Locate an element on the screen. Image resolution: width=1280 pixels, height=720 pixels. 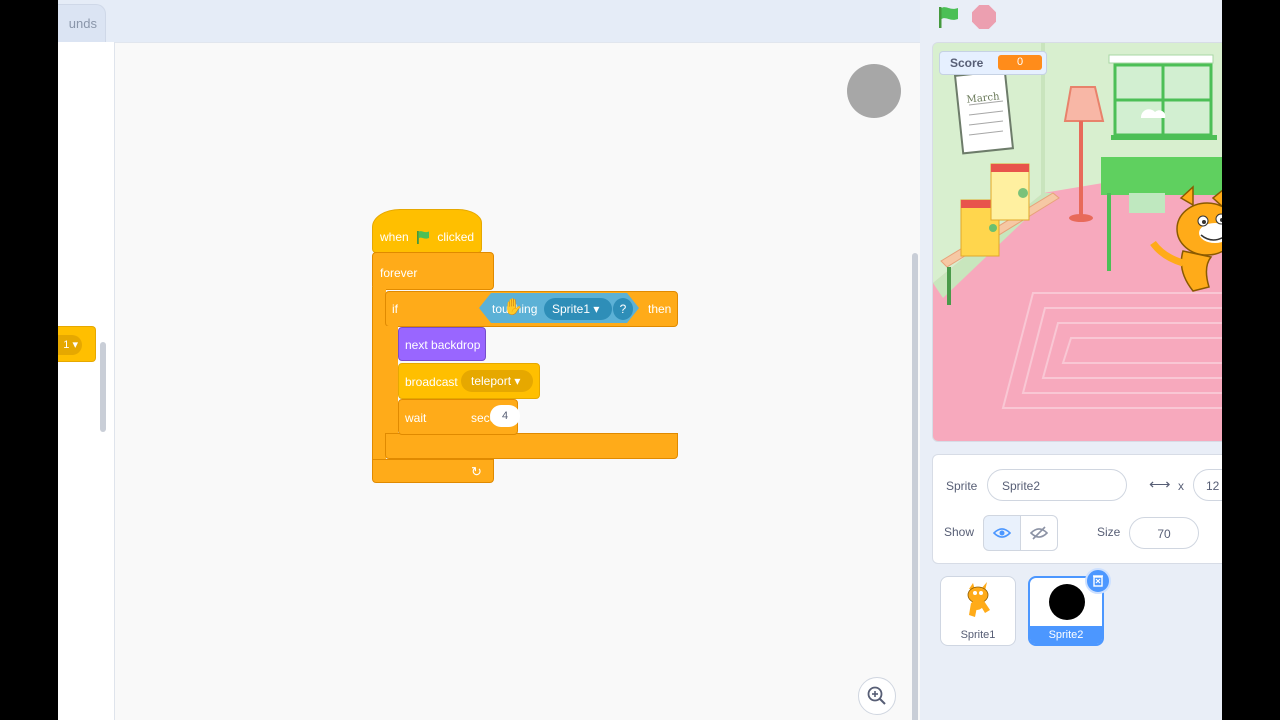
touching-question: ? is located at coordinates (623, 309).